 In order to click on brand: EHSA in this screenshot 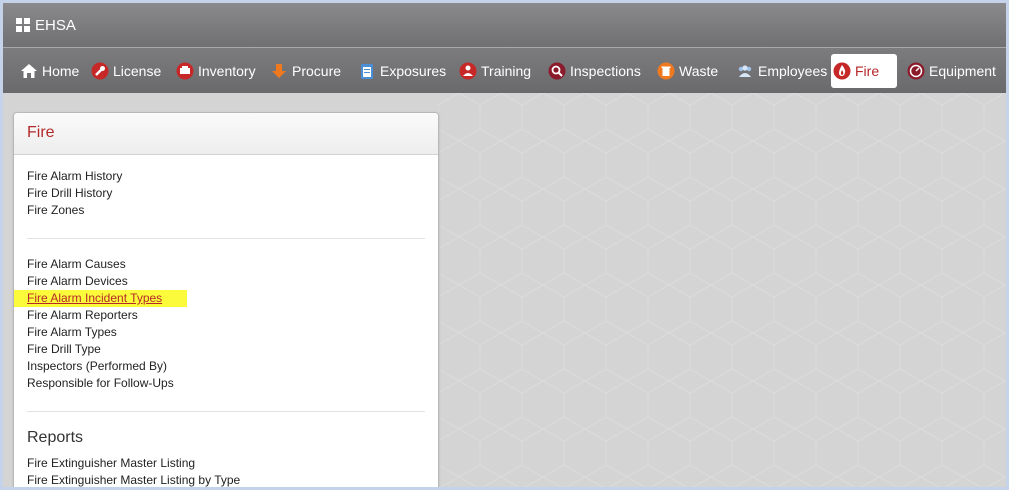, I will do `click(46, 25)`.